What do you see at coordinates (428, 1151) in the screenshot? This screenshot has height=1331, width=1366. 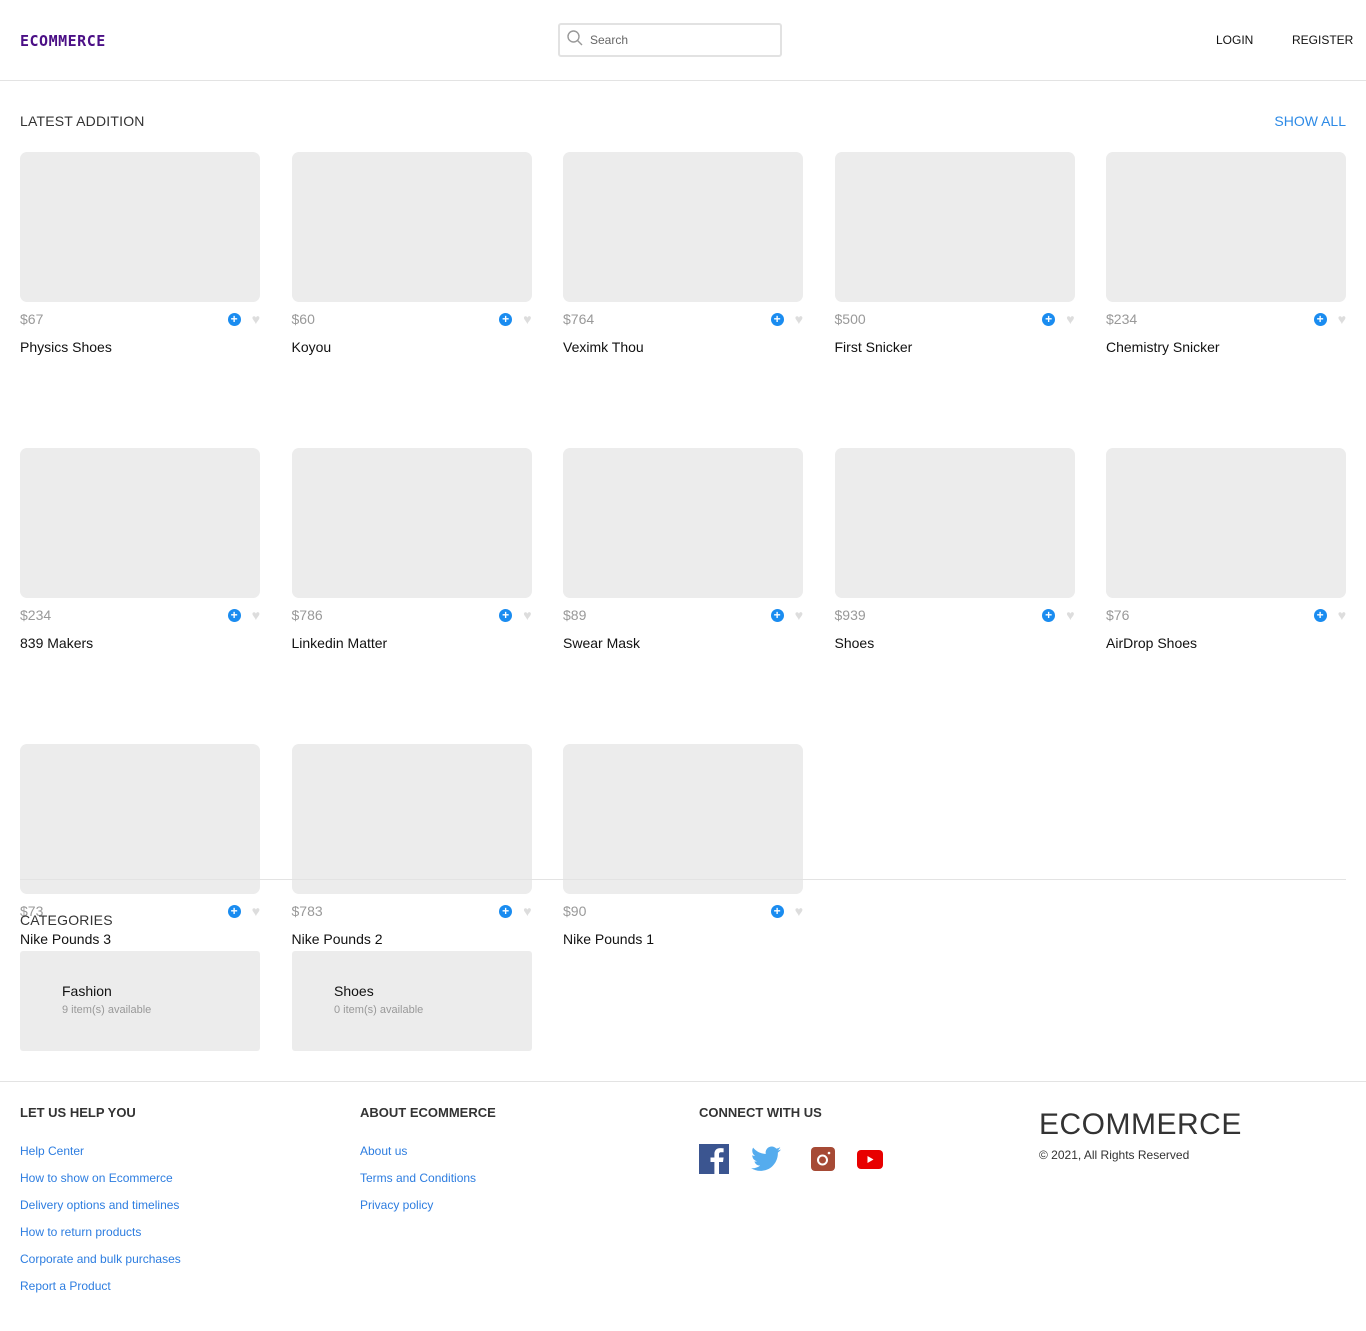 I see `footer-link: About us` at bounding box center [428, 1151].